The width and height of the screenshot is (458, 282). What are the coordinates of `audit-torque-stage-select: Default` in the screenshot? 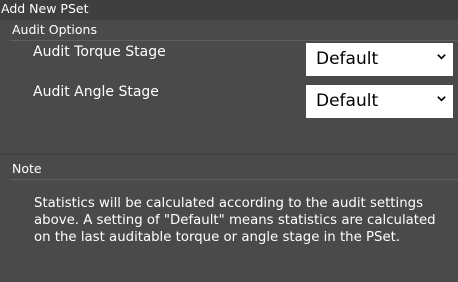 It's located at (379, 59).